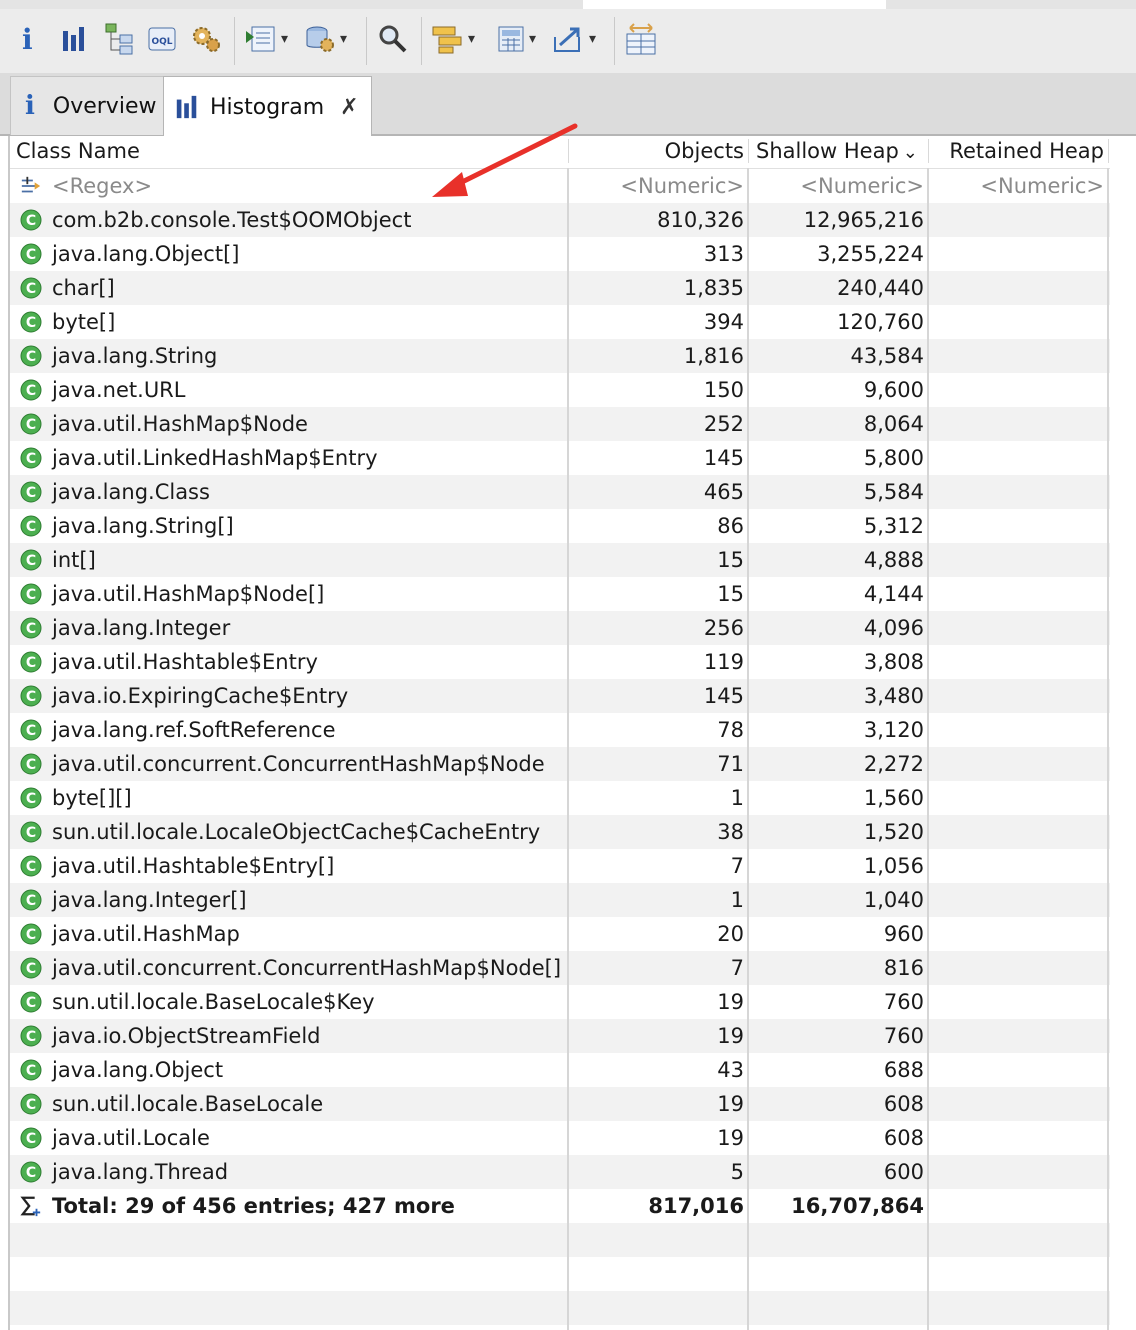 The height and width of the screenshot is (1330, 1136). Describe the element at coordinates (104, 106) in the screenshot. I see `tab-overview-label: Overview` at that location.